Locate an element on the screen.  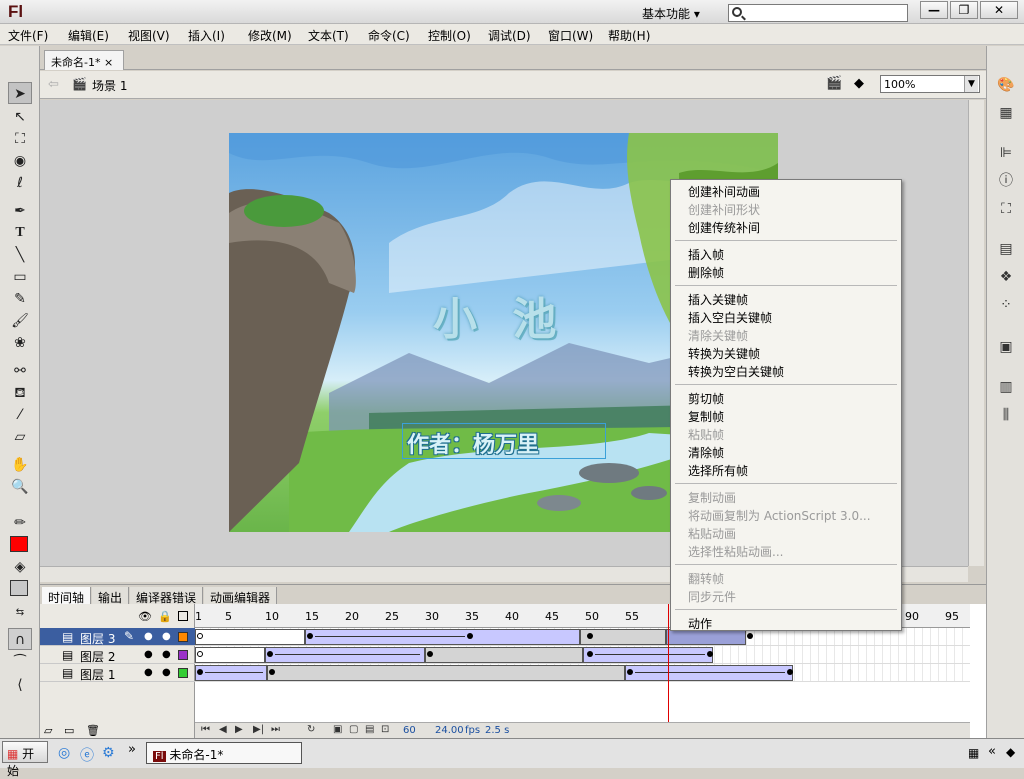
onion-markers-icon: ⊡ is located at coordinates (385, 729).